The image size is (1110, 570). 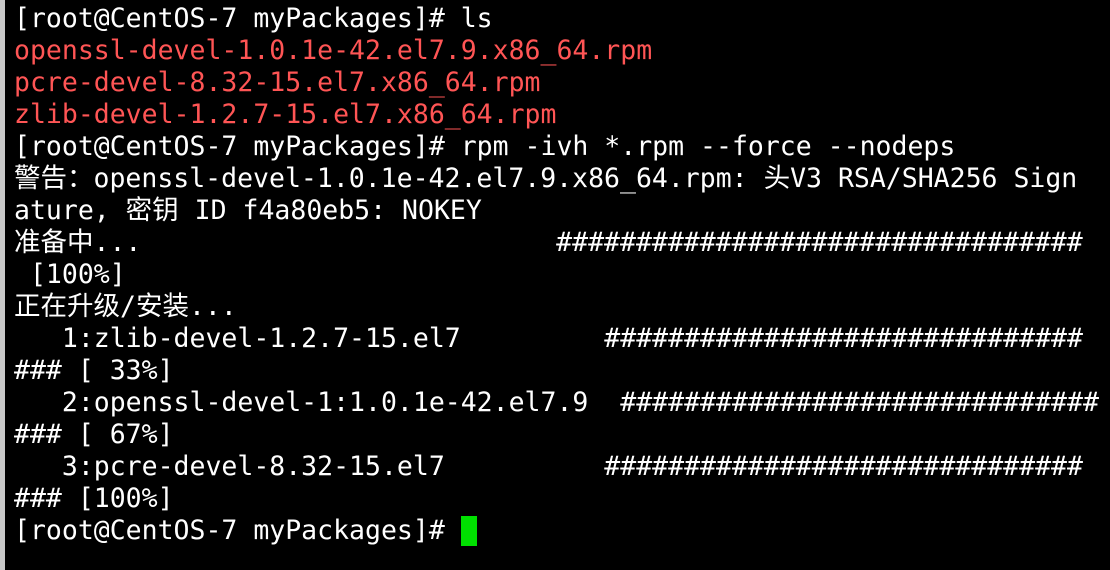 I want to click on terminal-line: [root@CentOS-7 myPackages]# ls, so click(x=253, y=18).